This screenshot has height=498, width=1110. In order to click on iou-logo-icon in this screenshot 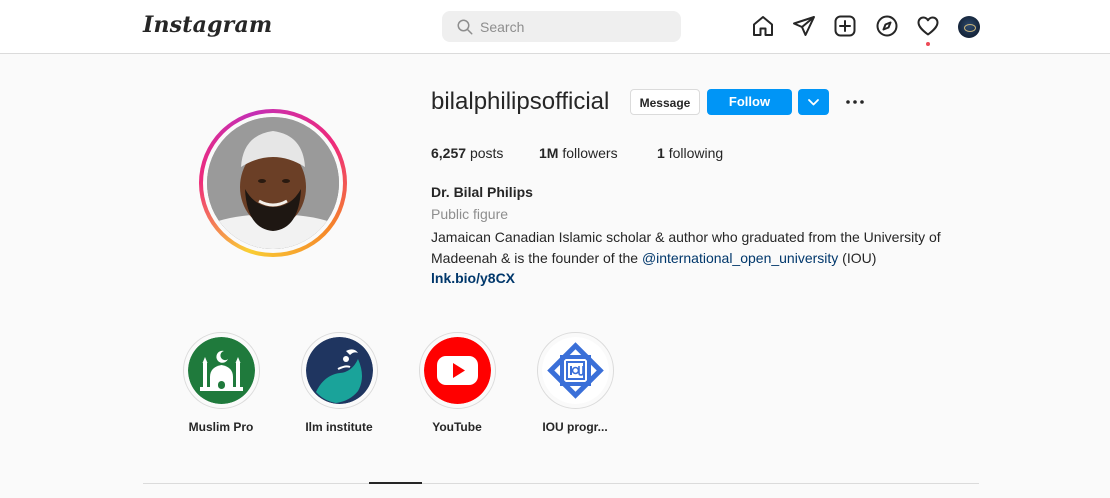, I will do `click(575, 370)`.